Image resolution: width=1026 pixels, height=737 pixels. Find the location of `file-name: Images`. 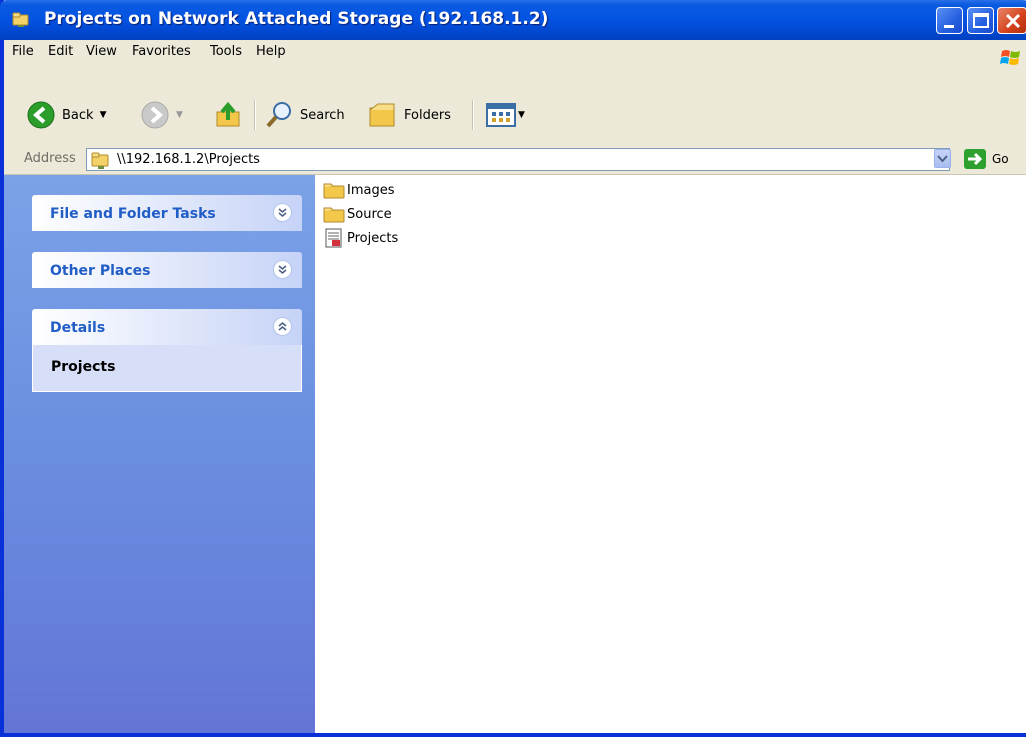

file-name: Images is located at coordinates (371, 190).